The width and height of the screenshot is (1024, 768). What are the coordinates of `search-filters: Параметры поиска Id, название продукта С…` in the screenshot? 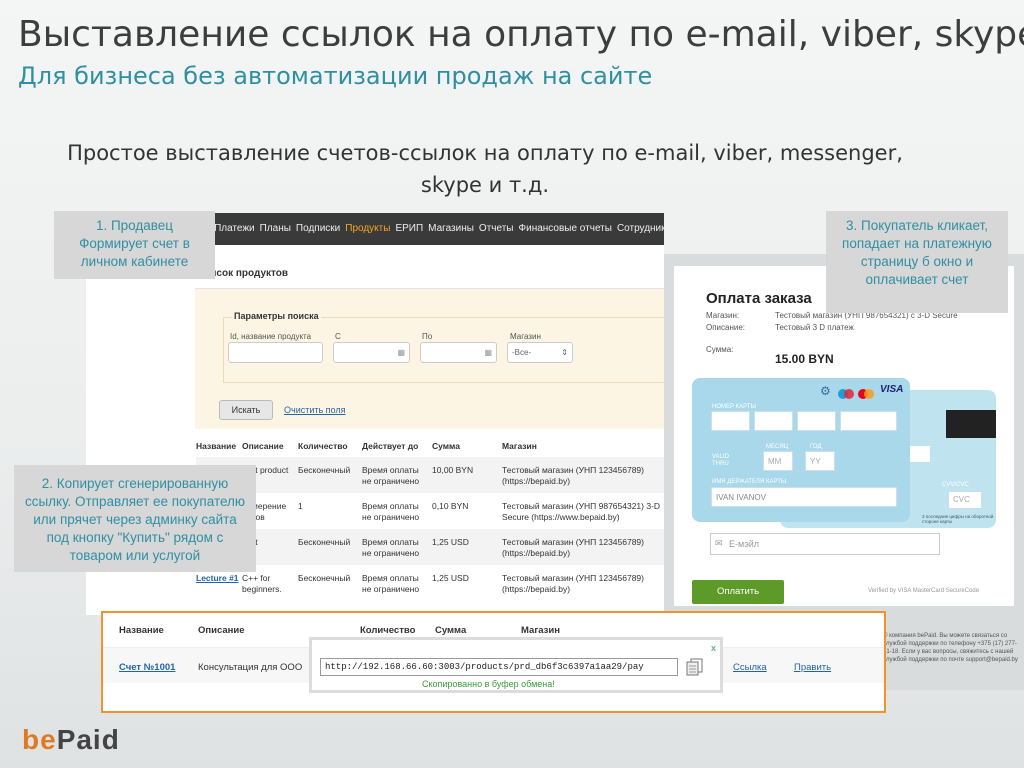 It's located at (434, 359).